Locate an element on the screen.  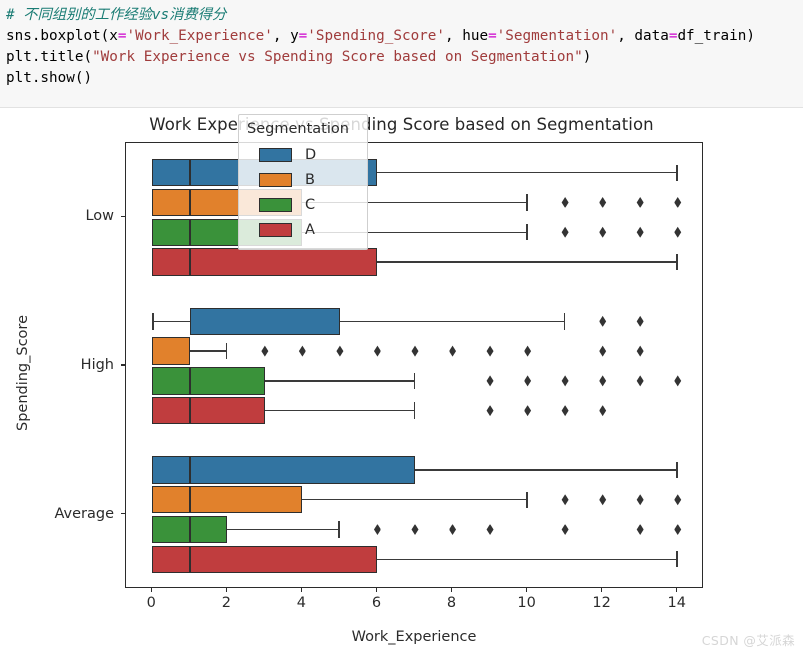
code-token-str: 'Work_Experience' is located at coordinates (199, 36).